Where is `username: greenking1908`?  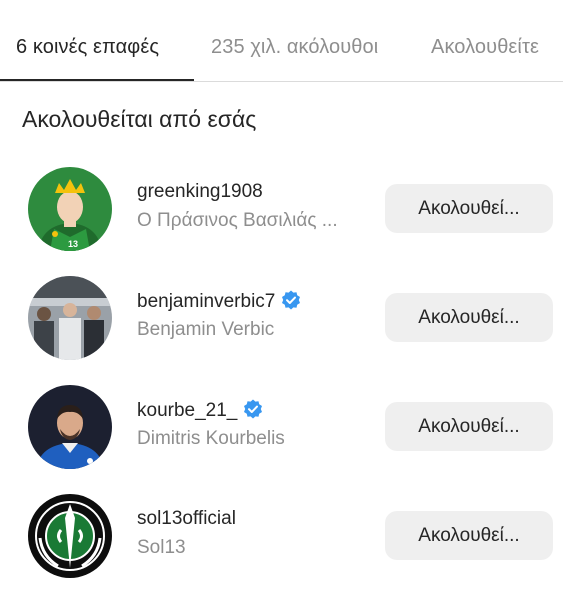 username: greenking1908 is located at coordinates (200, 192).